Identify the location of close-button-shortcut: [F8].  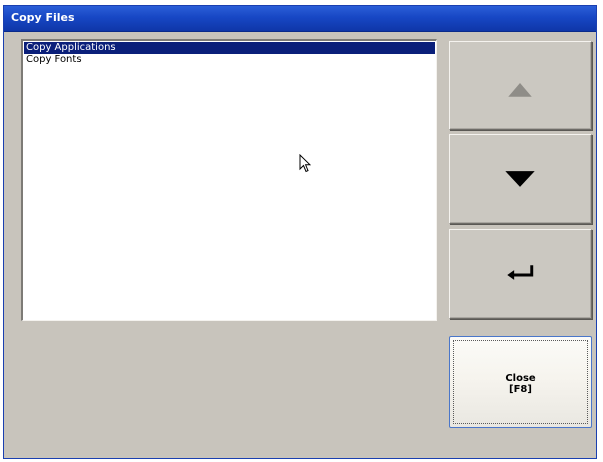
(520, 389).